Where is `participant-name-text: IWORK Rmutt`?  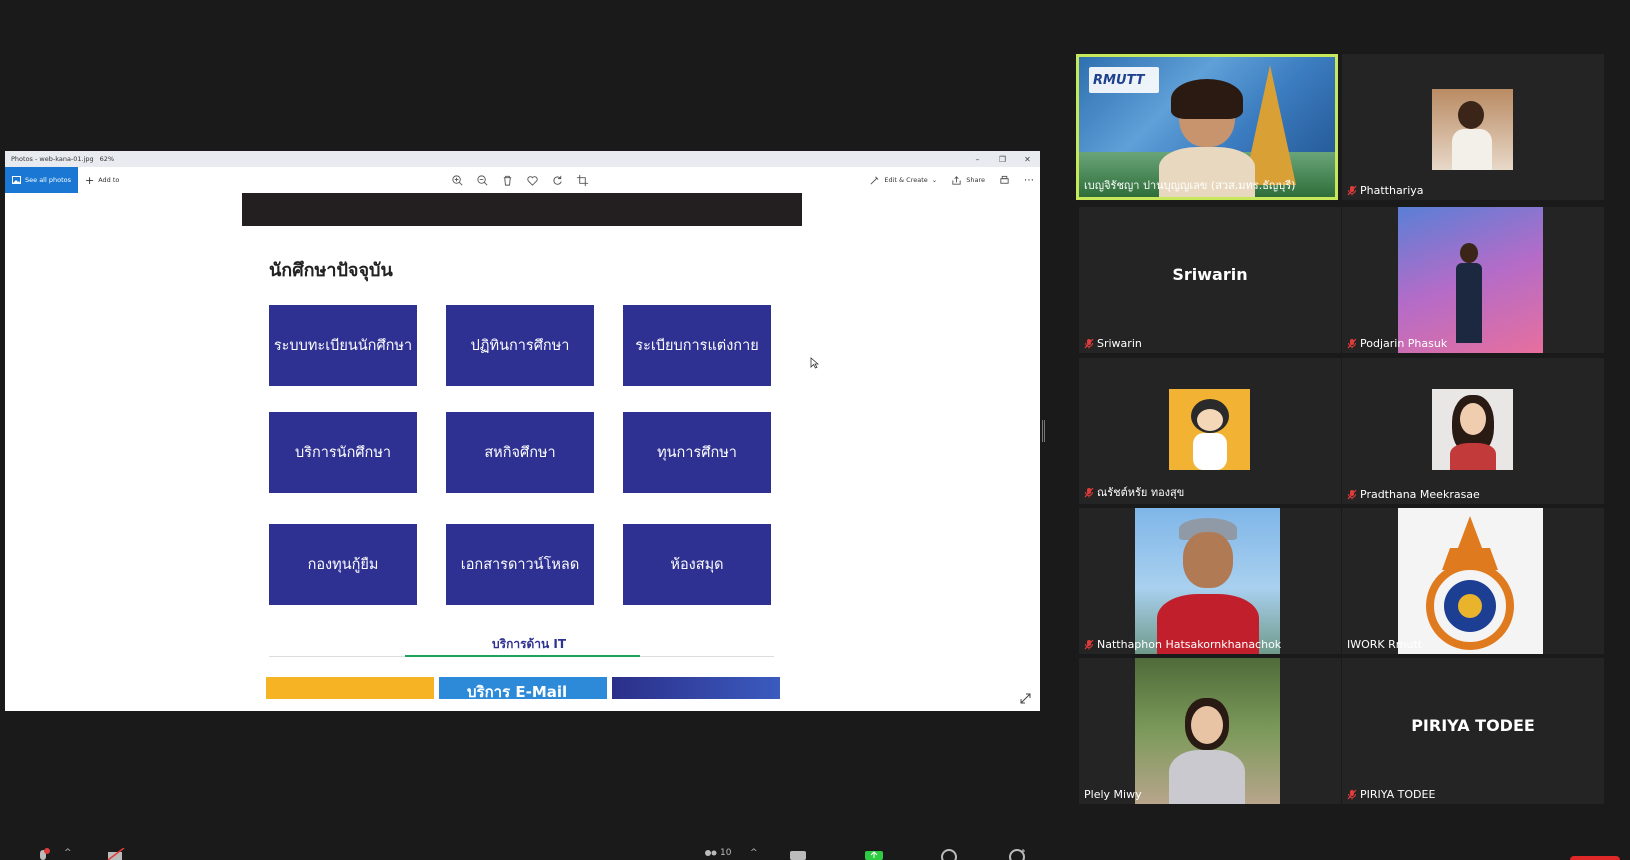
participant-name-text: IWORK Rmutt is located at coordinates (1385, 644).